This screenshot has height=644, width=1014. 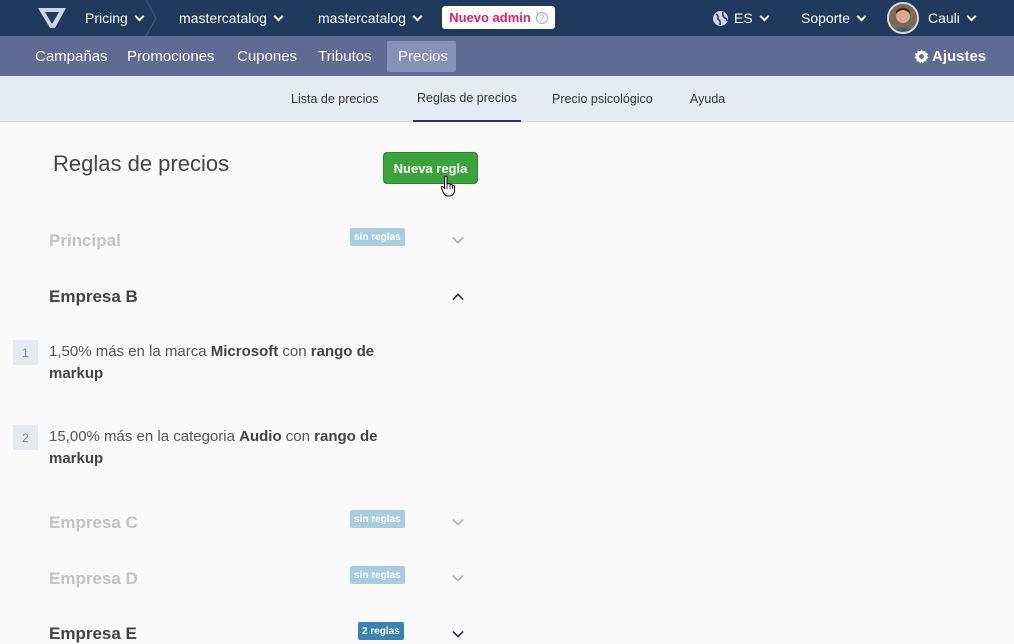 I want to click on company-empresa-b: Empresa B, so click(x=93, y=297).